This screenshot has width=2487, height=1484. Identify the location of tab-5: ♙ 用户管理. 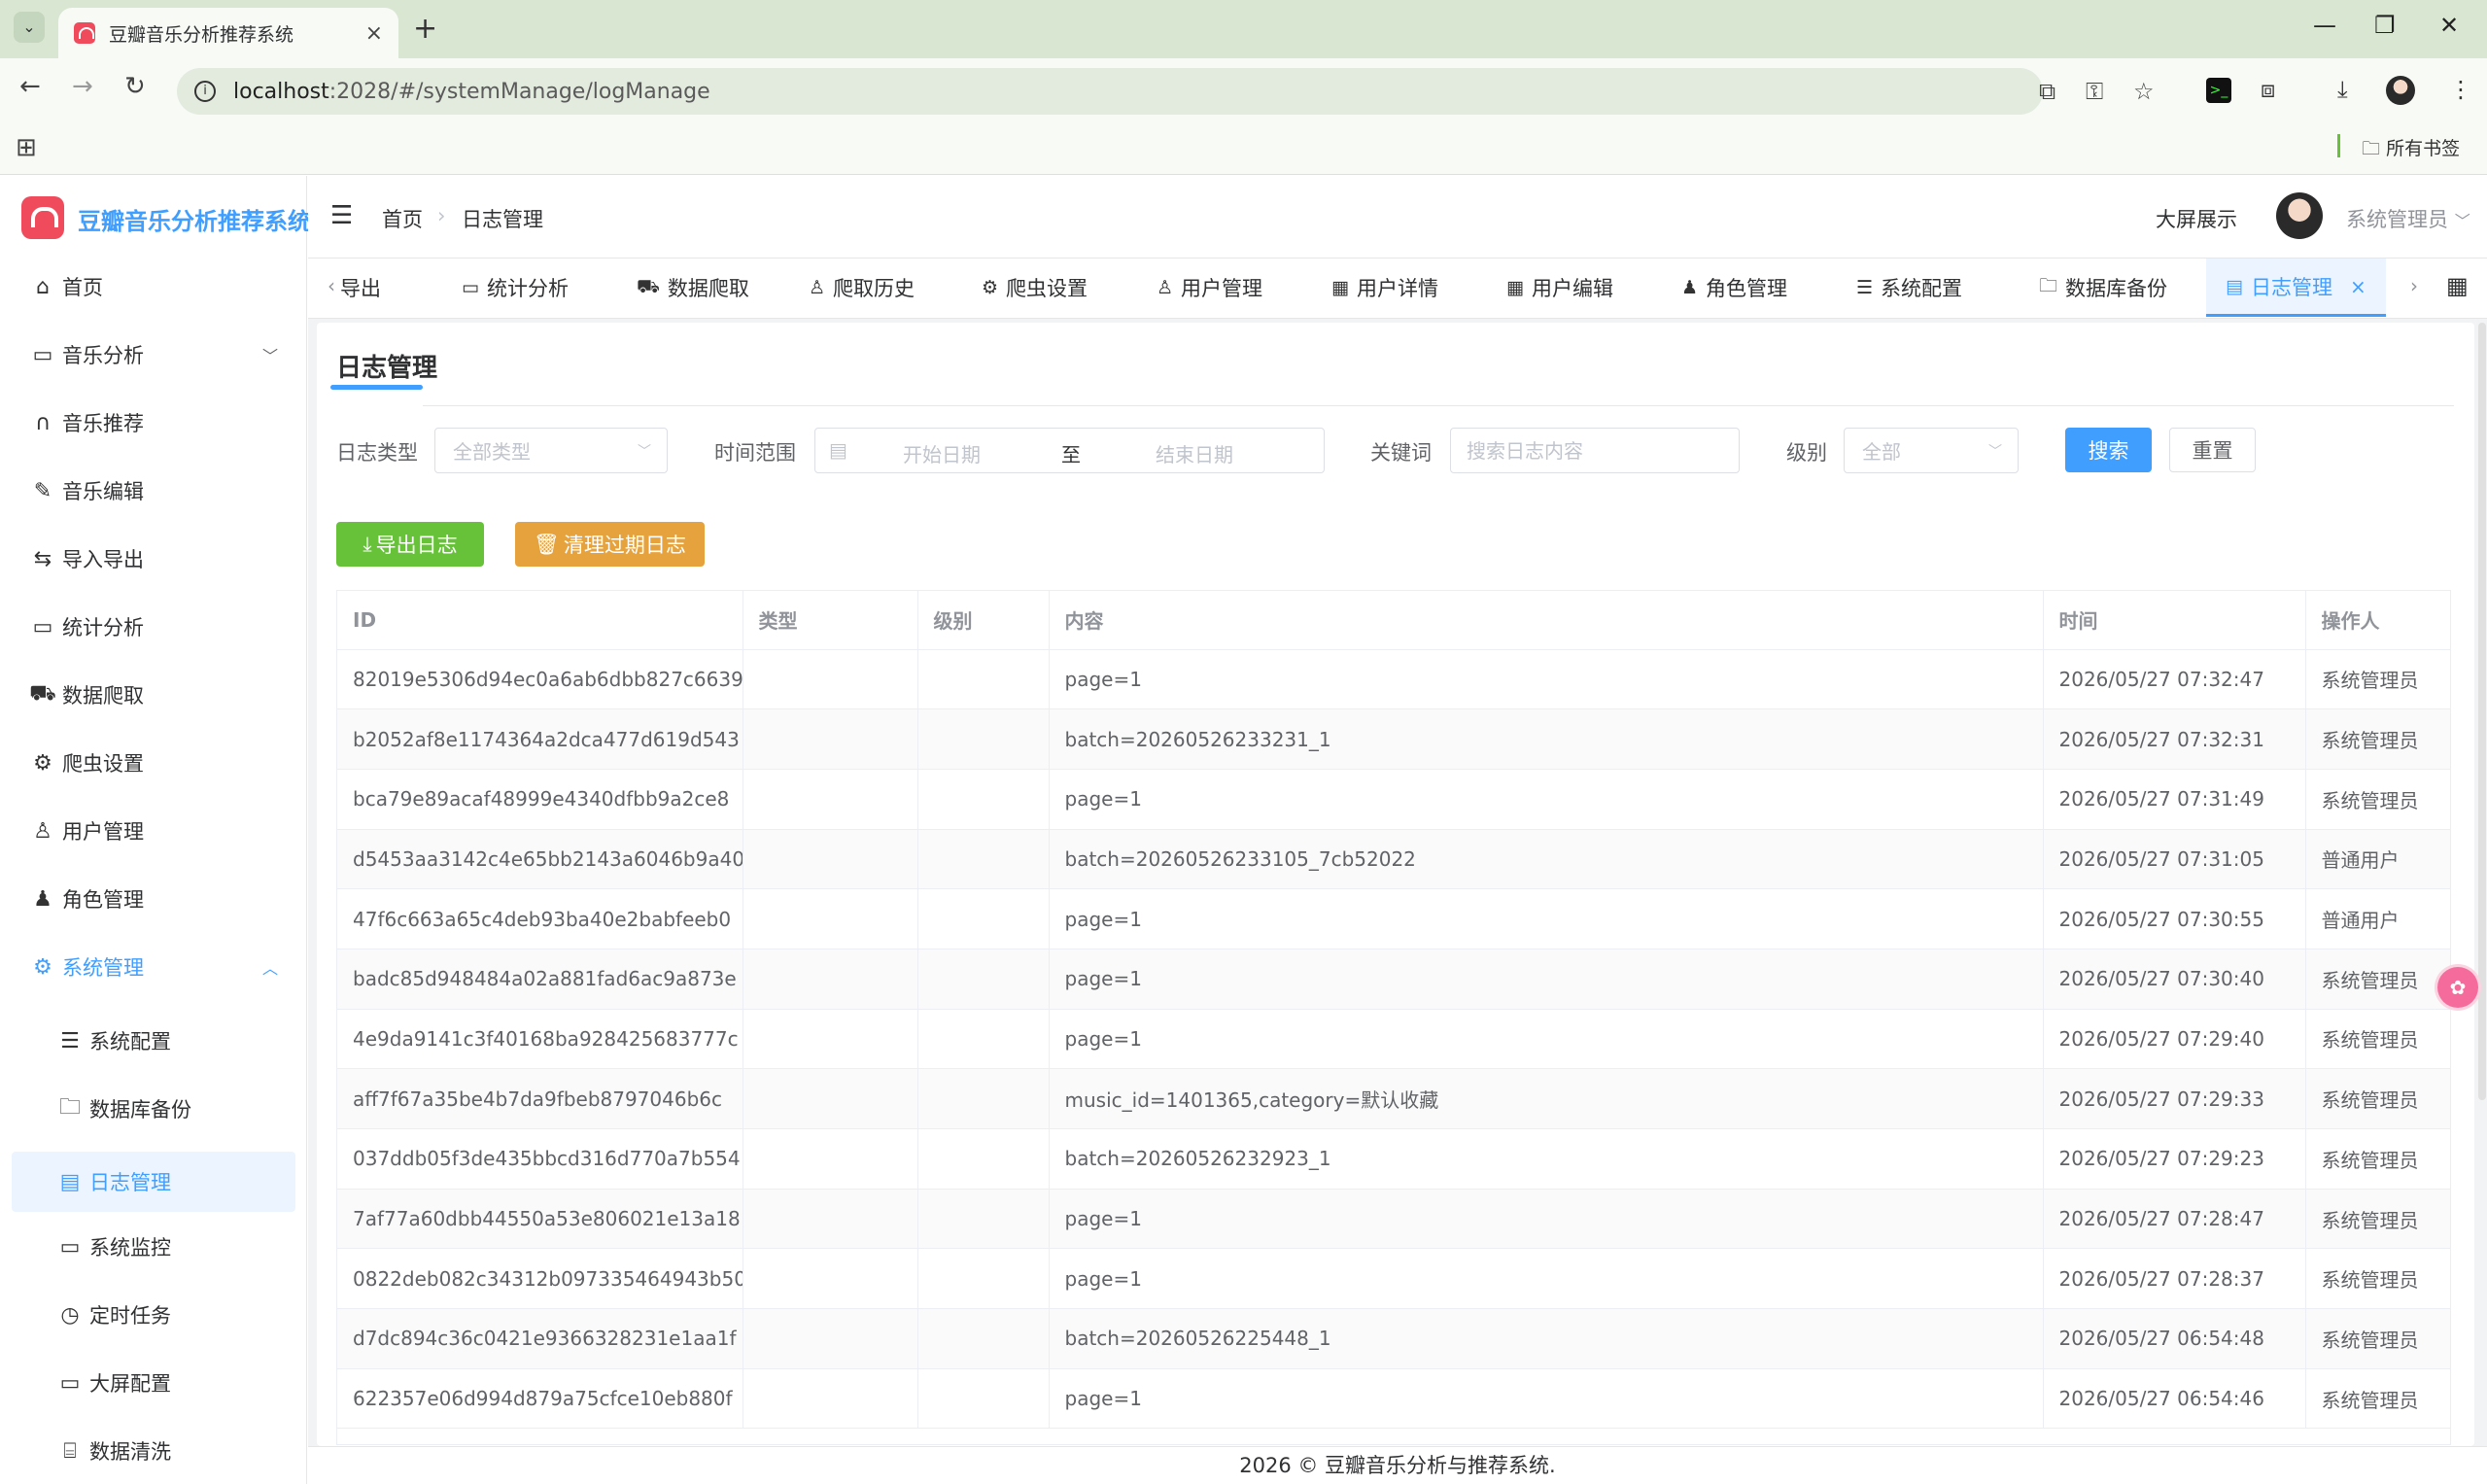
(1209, 288).